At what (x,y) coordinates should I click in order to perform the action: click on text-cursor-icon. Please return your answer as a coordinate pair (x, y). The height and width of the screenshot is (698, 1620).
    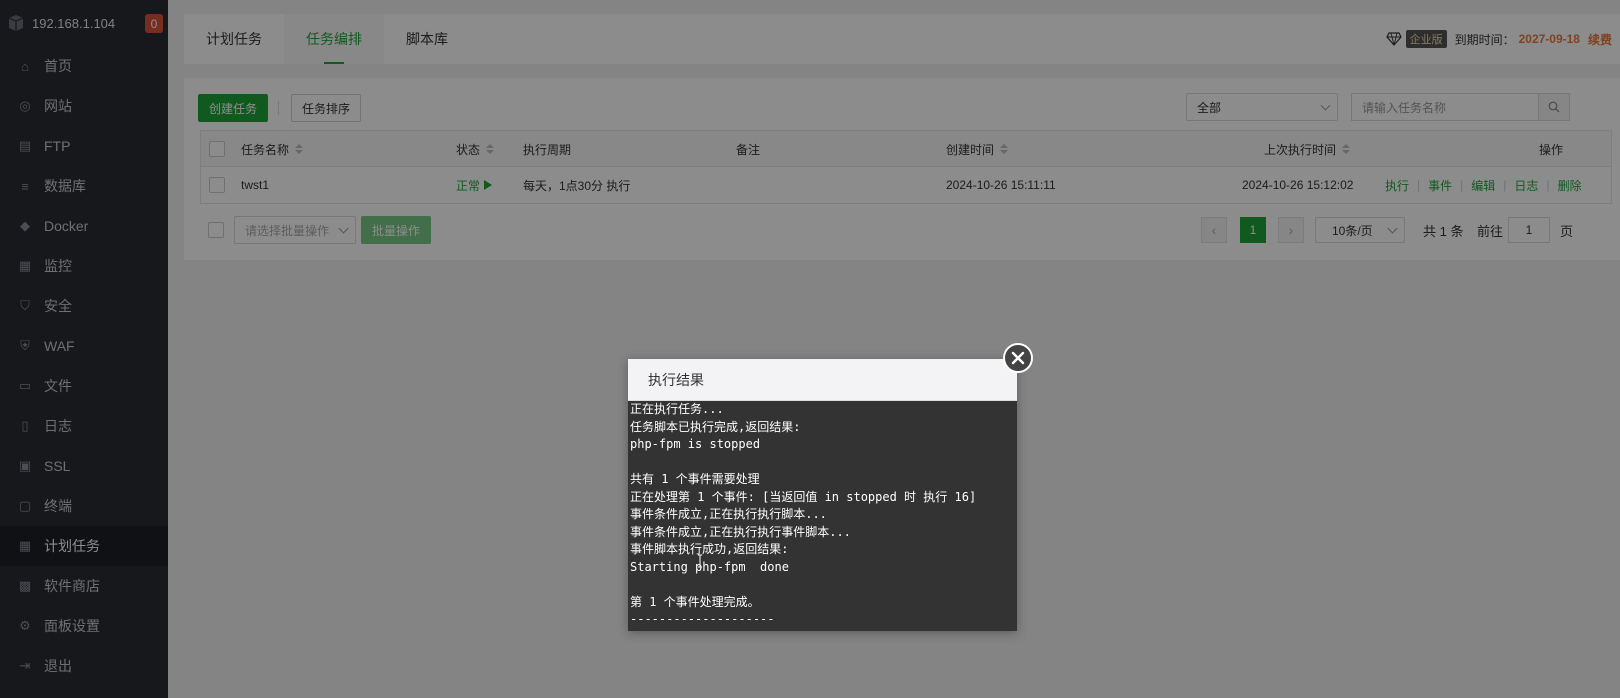
    Looking at the image, I should click on (700, 561).